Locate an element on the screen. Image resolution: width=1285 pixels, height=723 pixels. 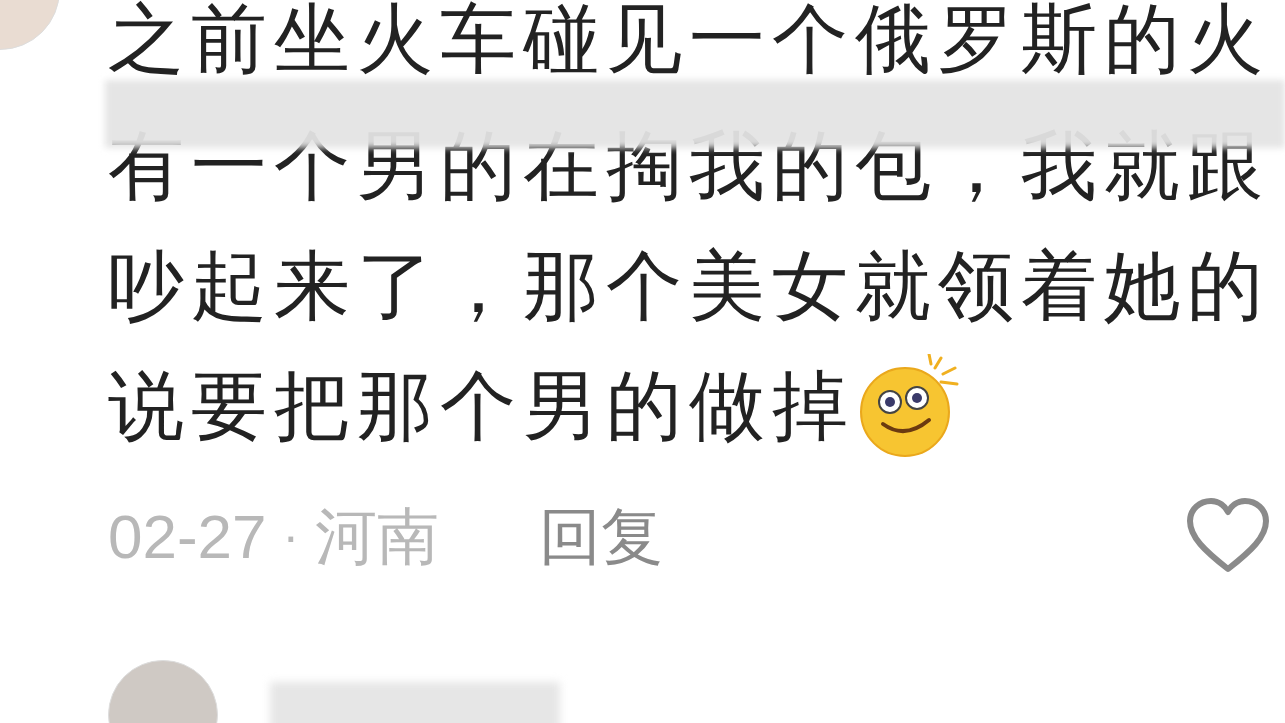
dizzy-smiley-icon is located at coordinates (909, 406).